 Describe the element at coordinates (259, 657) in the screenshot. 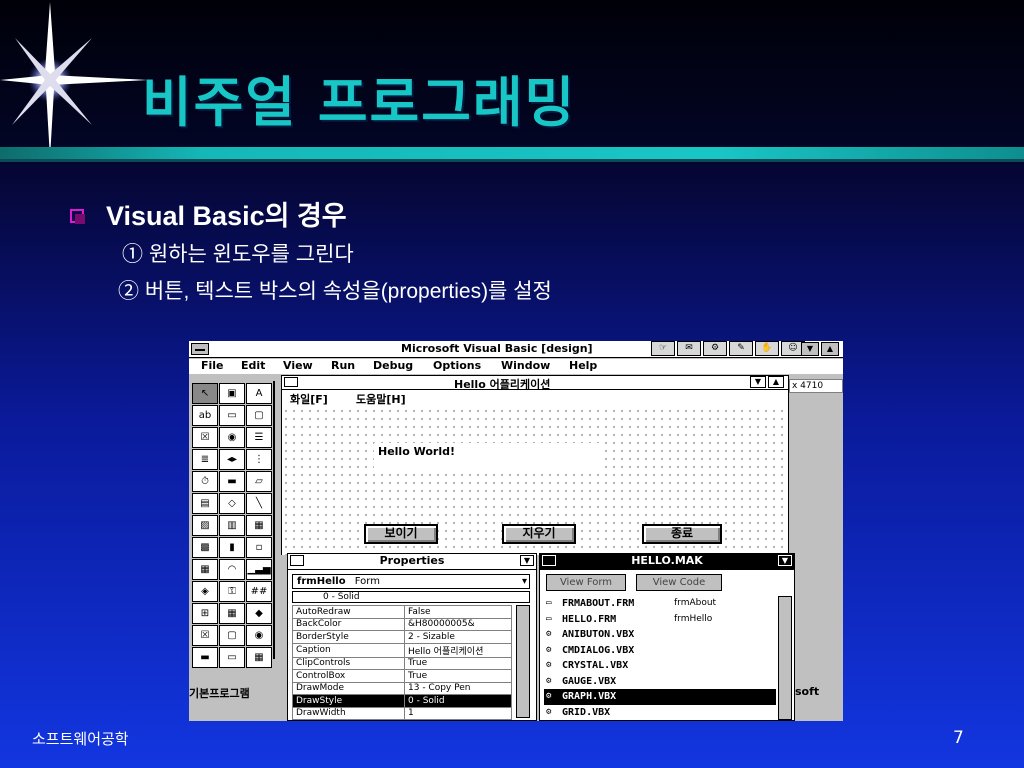

I see `grid2-tool-icon: ▦` at that location.